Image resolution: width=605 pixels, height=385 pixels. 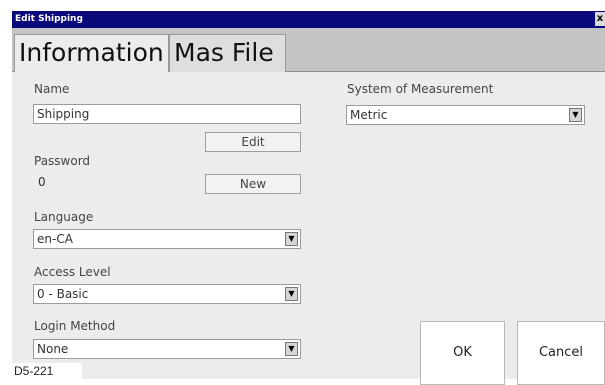 What do you see at coordinates (167, 349) in the screenshot?
I see `login-method-select: None ▼` at bounding box center [167, 349].